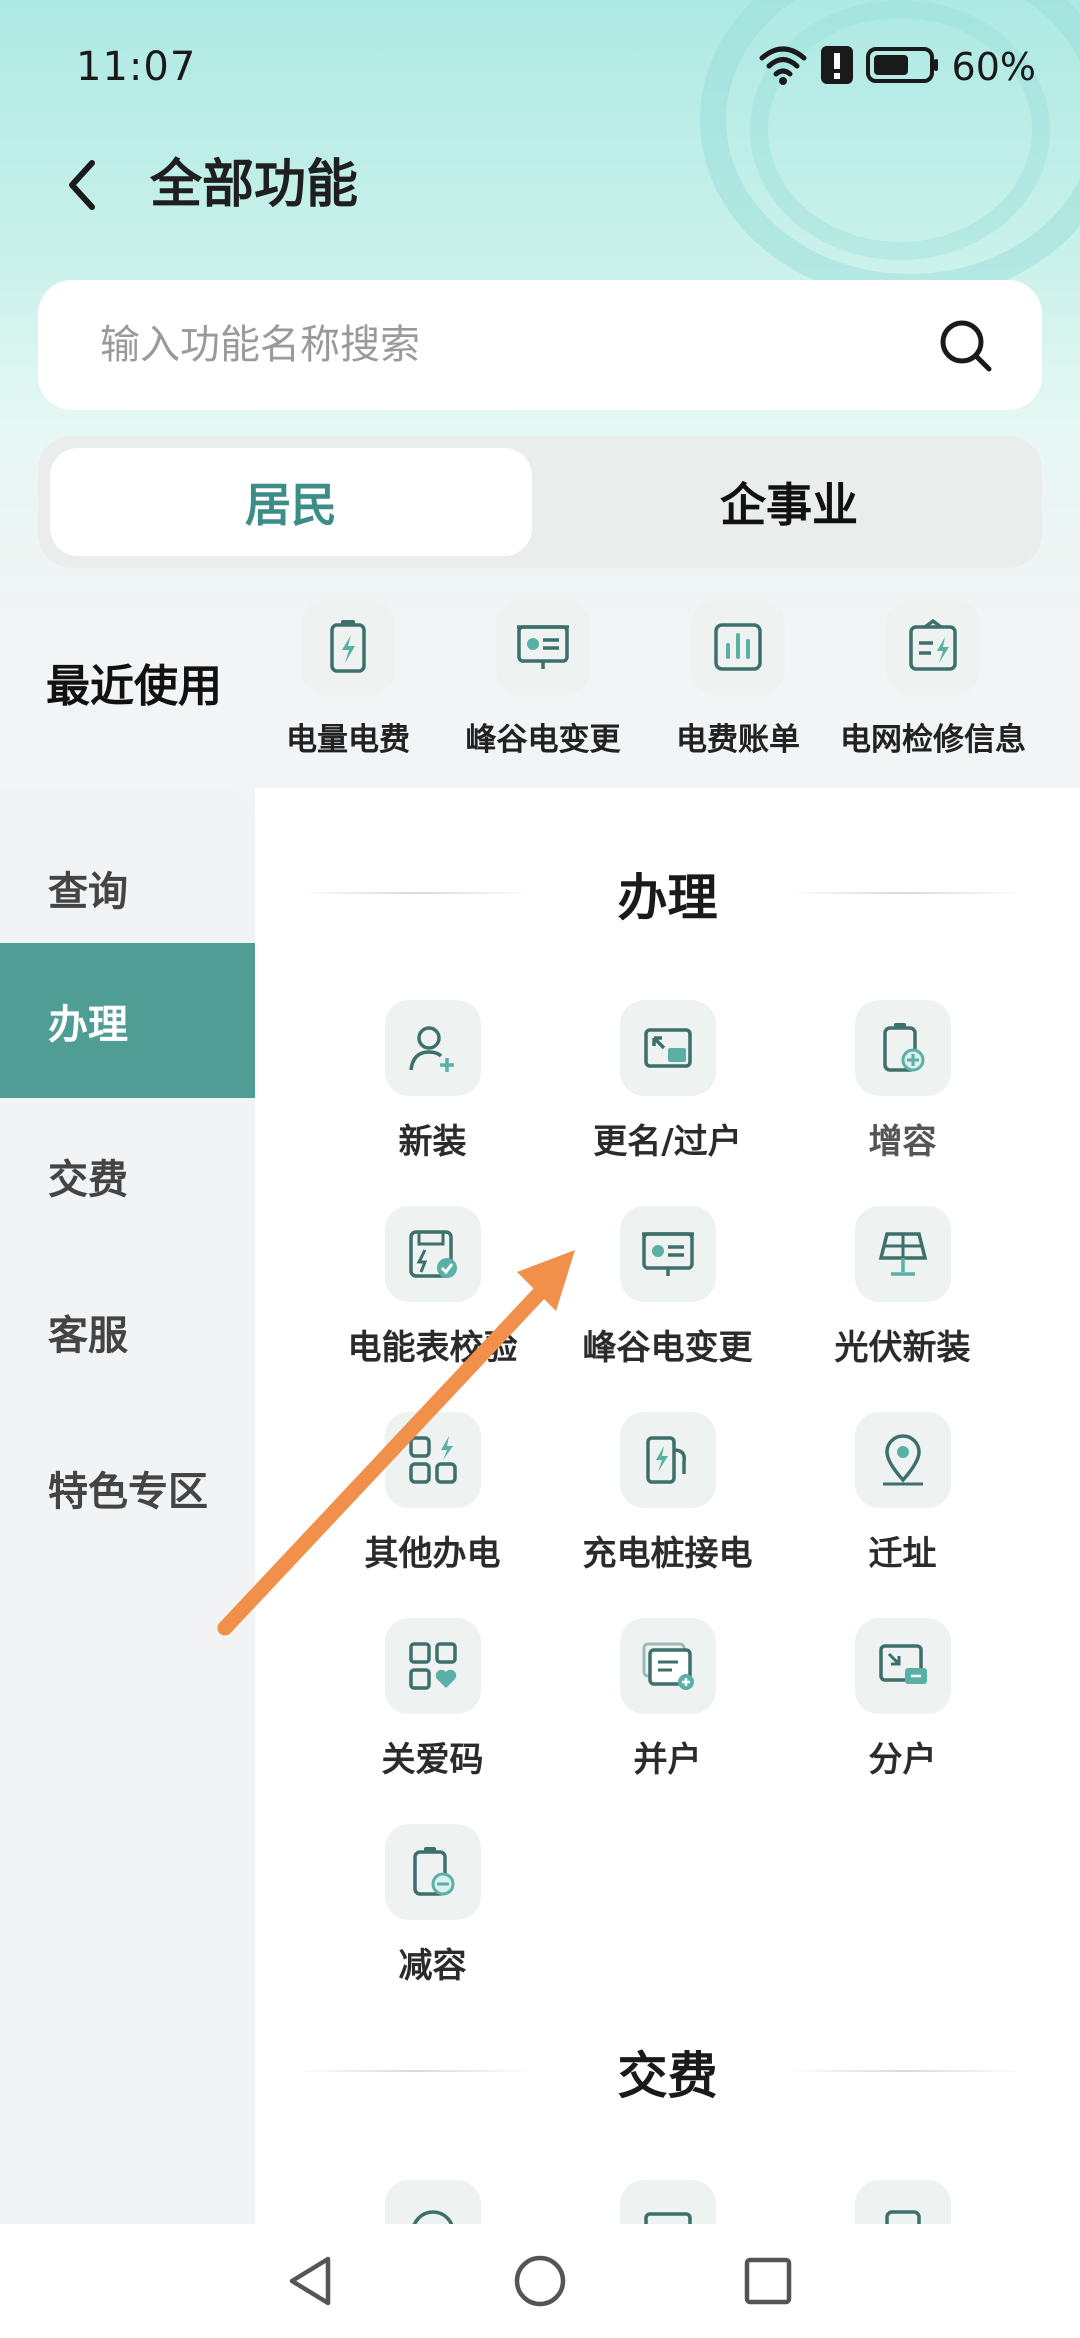 This screenshot has height=2338, width=1080. What do you see at coordinates (667, 1666) in the screenshot?
I see `merge-account-icon` at bounding box center [667, 1666].